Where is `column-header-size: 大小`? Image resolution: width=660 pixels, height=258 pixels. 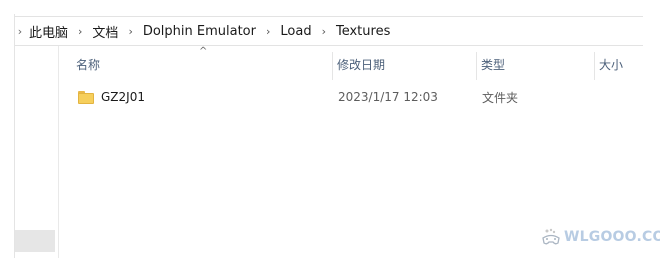
column-header-size: 大小 is located at coordinates (621, 64).